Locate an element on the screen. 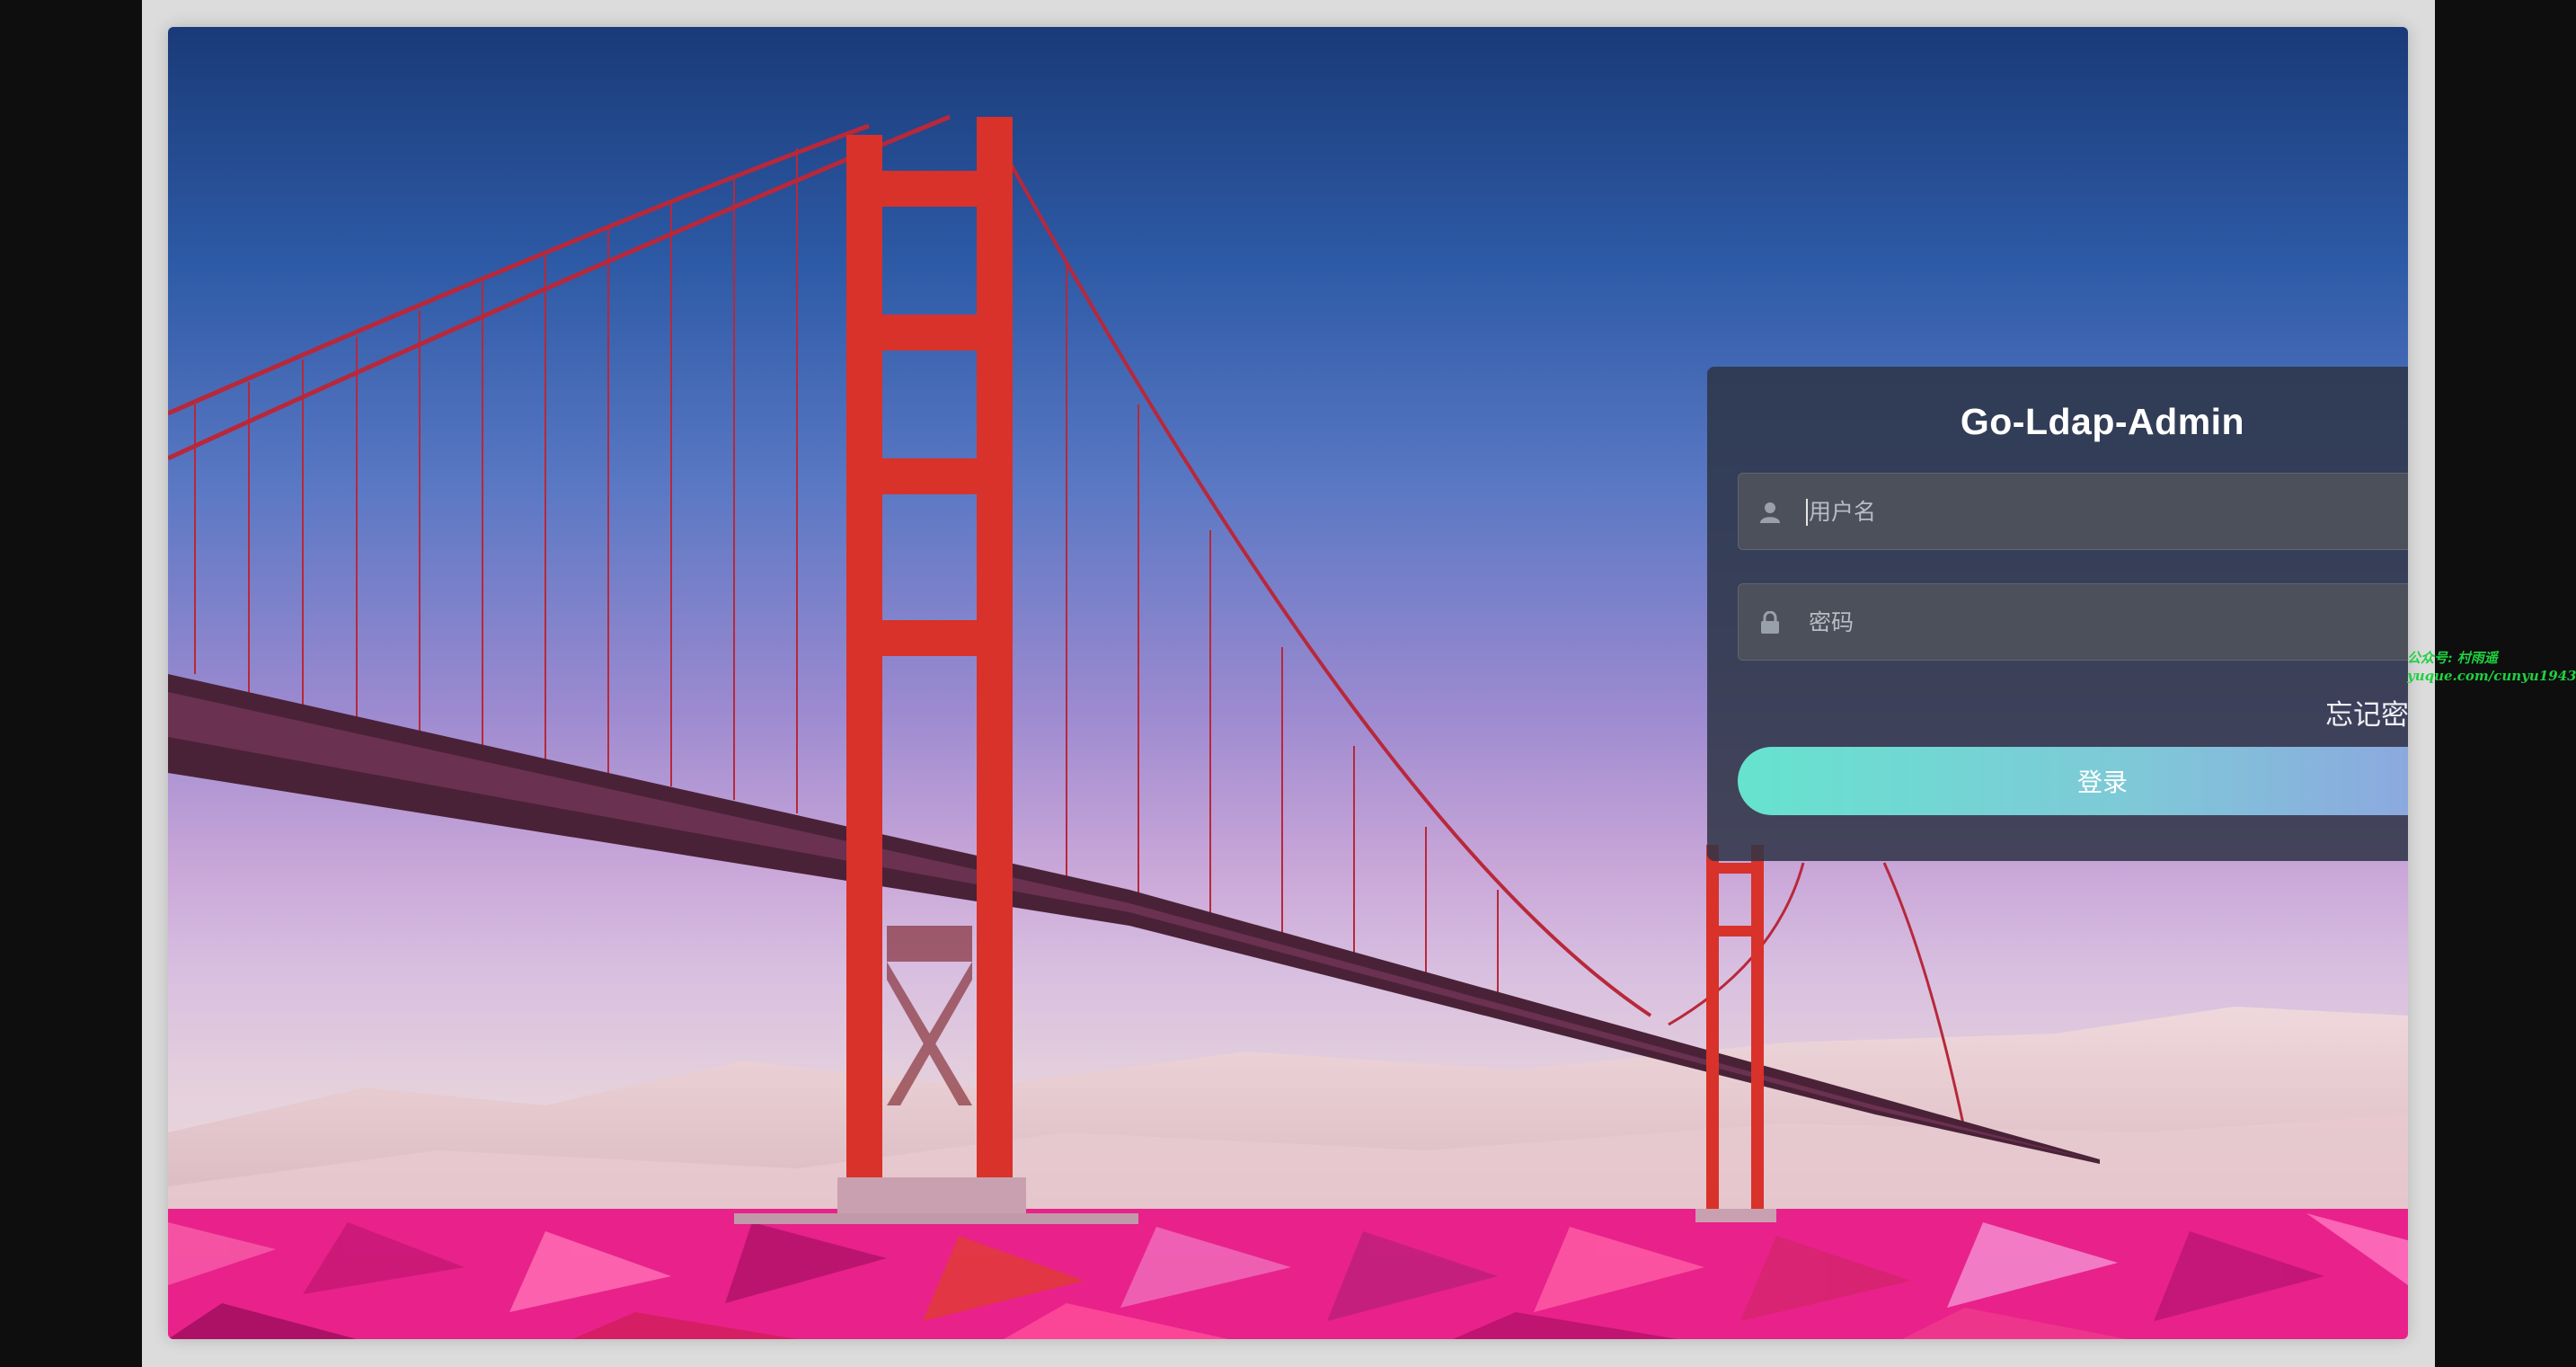  letterbox-left is located at coordinates (71, 684).